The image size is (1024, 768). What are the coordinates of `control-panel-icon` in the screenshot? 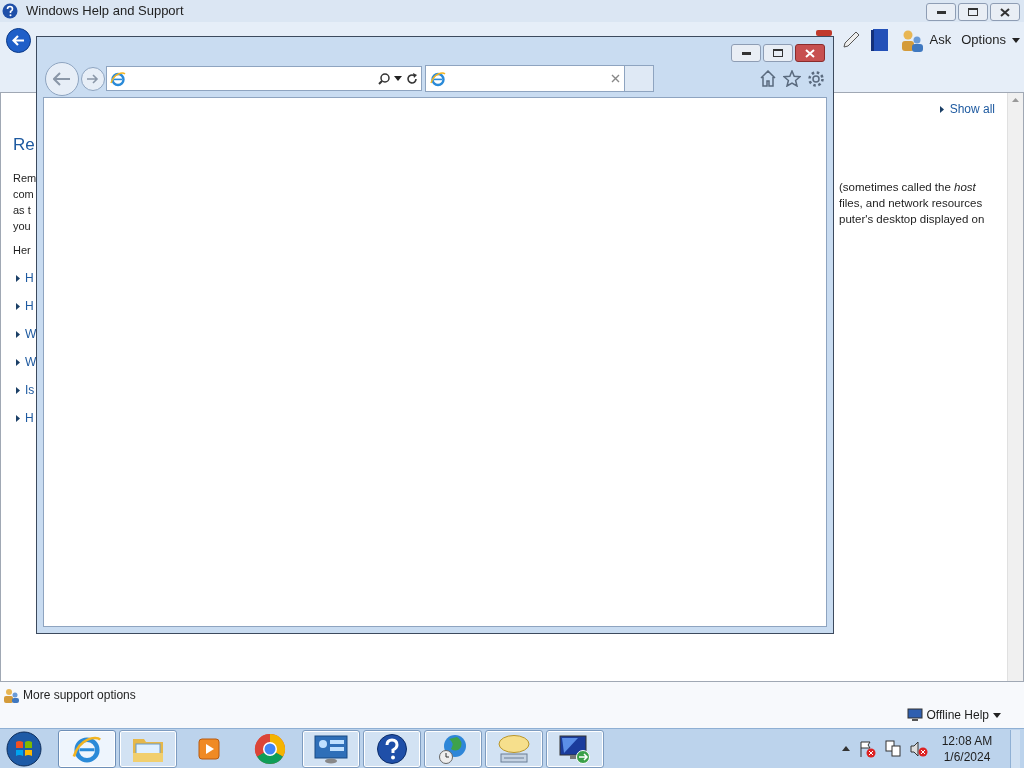 It's located at (331, 748).